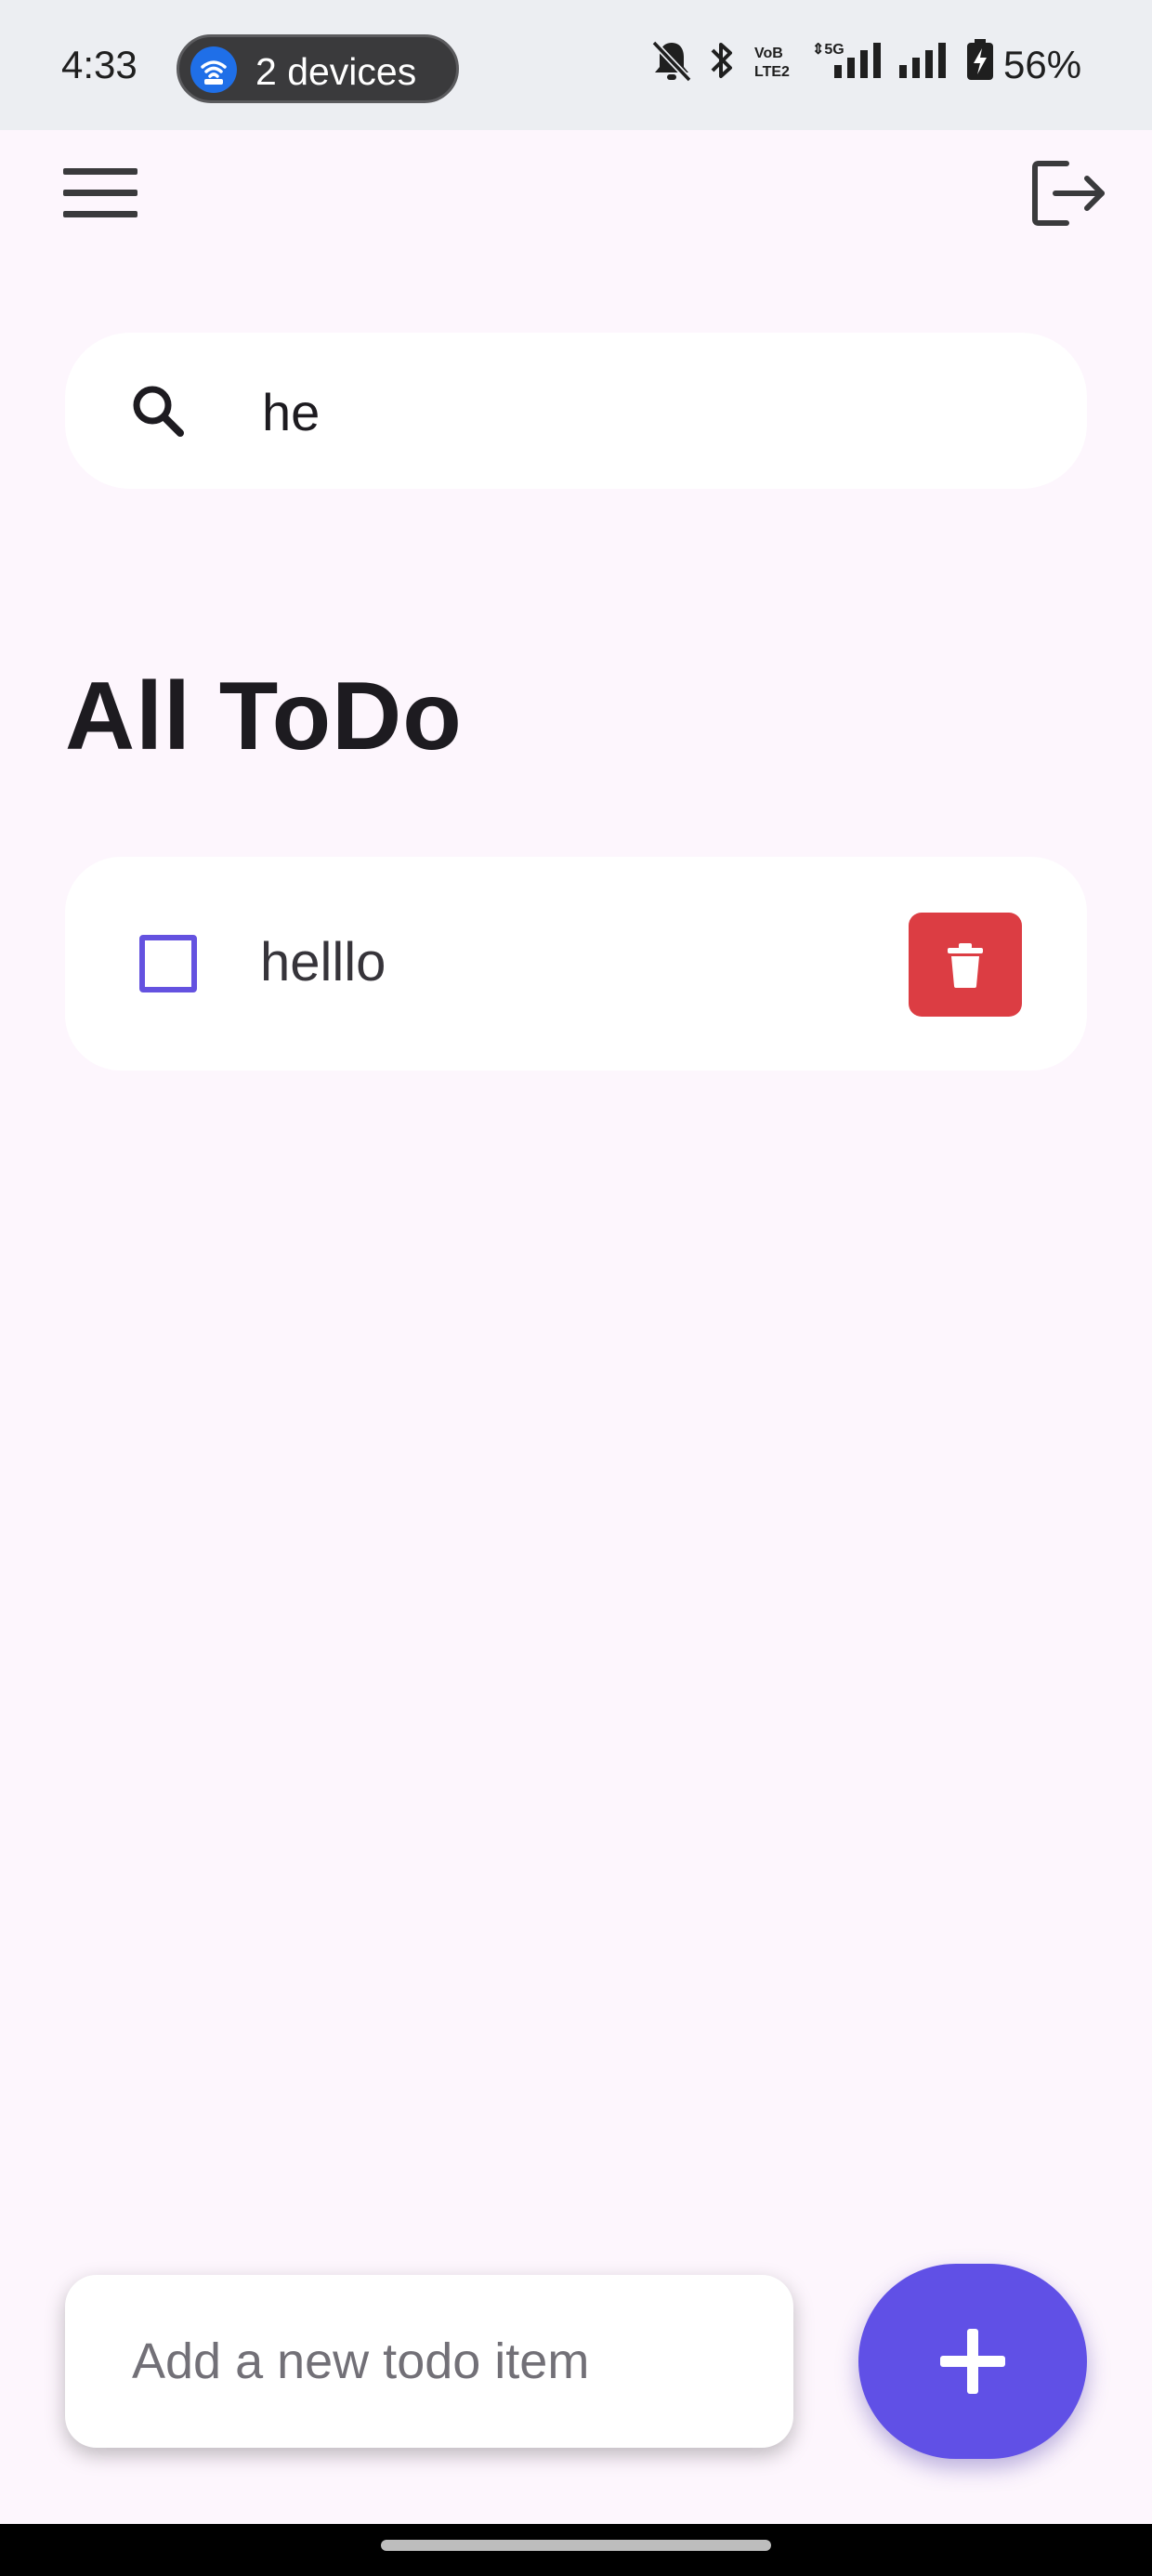 The height and width of the screenshot is (2576, 1152). Describe the element at coordinates (922, 60) in the screenshot. I see `signal-icon` at that location.